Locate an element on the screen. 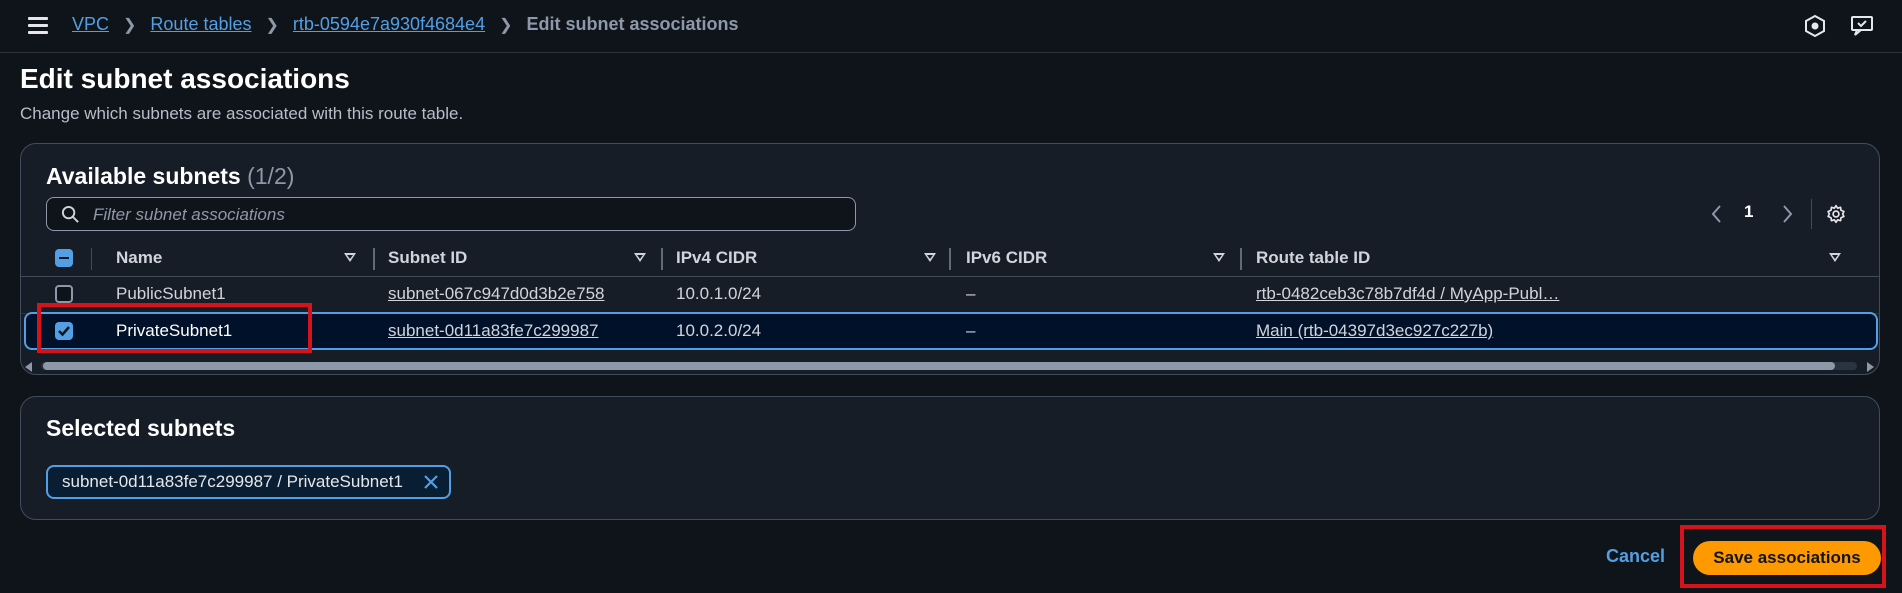  cell-ipv4-cidr: 10.0.1.0/24 is located at coordinates (719, 293).